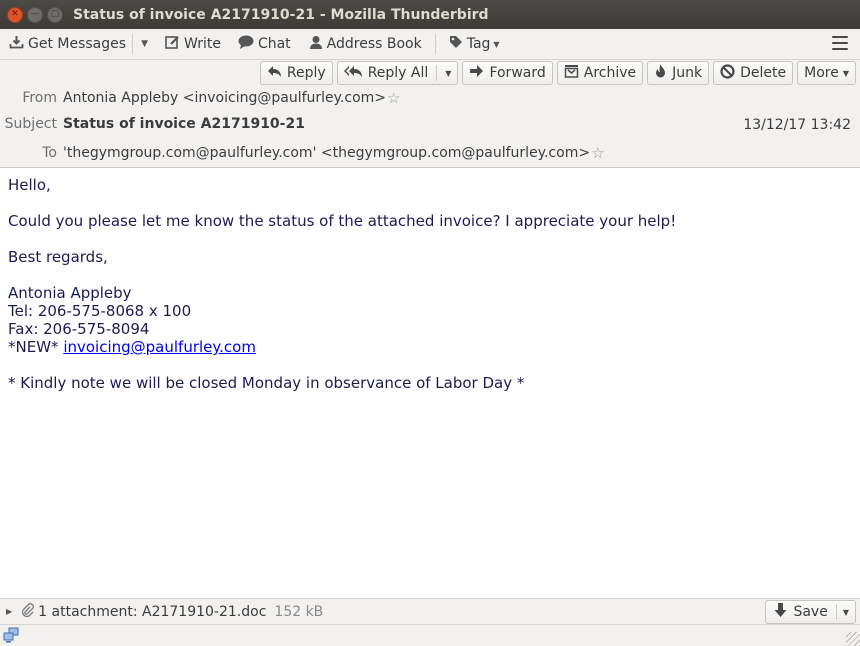 The width and height of the screenshot is (860, 646). Describe the element at coordinates (797, 125) in the screenshot. I see `message-date: 13/12/17 13:42` at that location.